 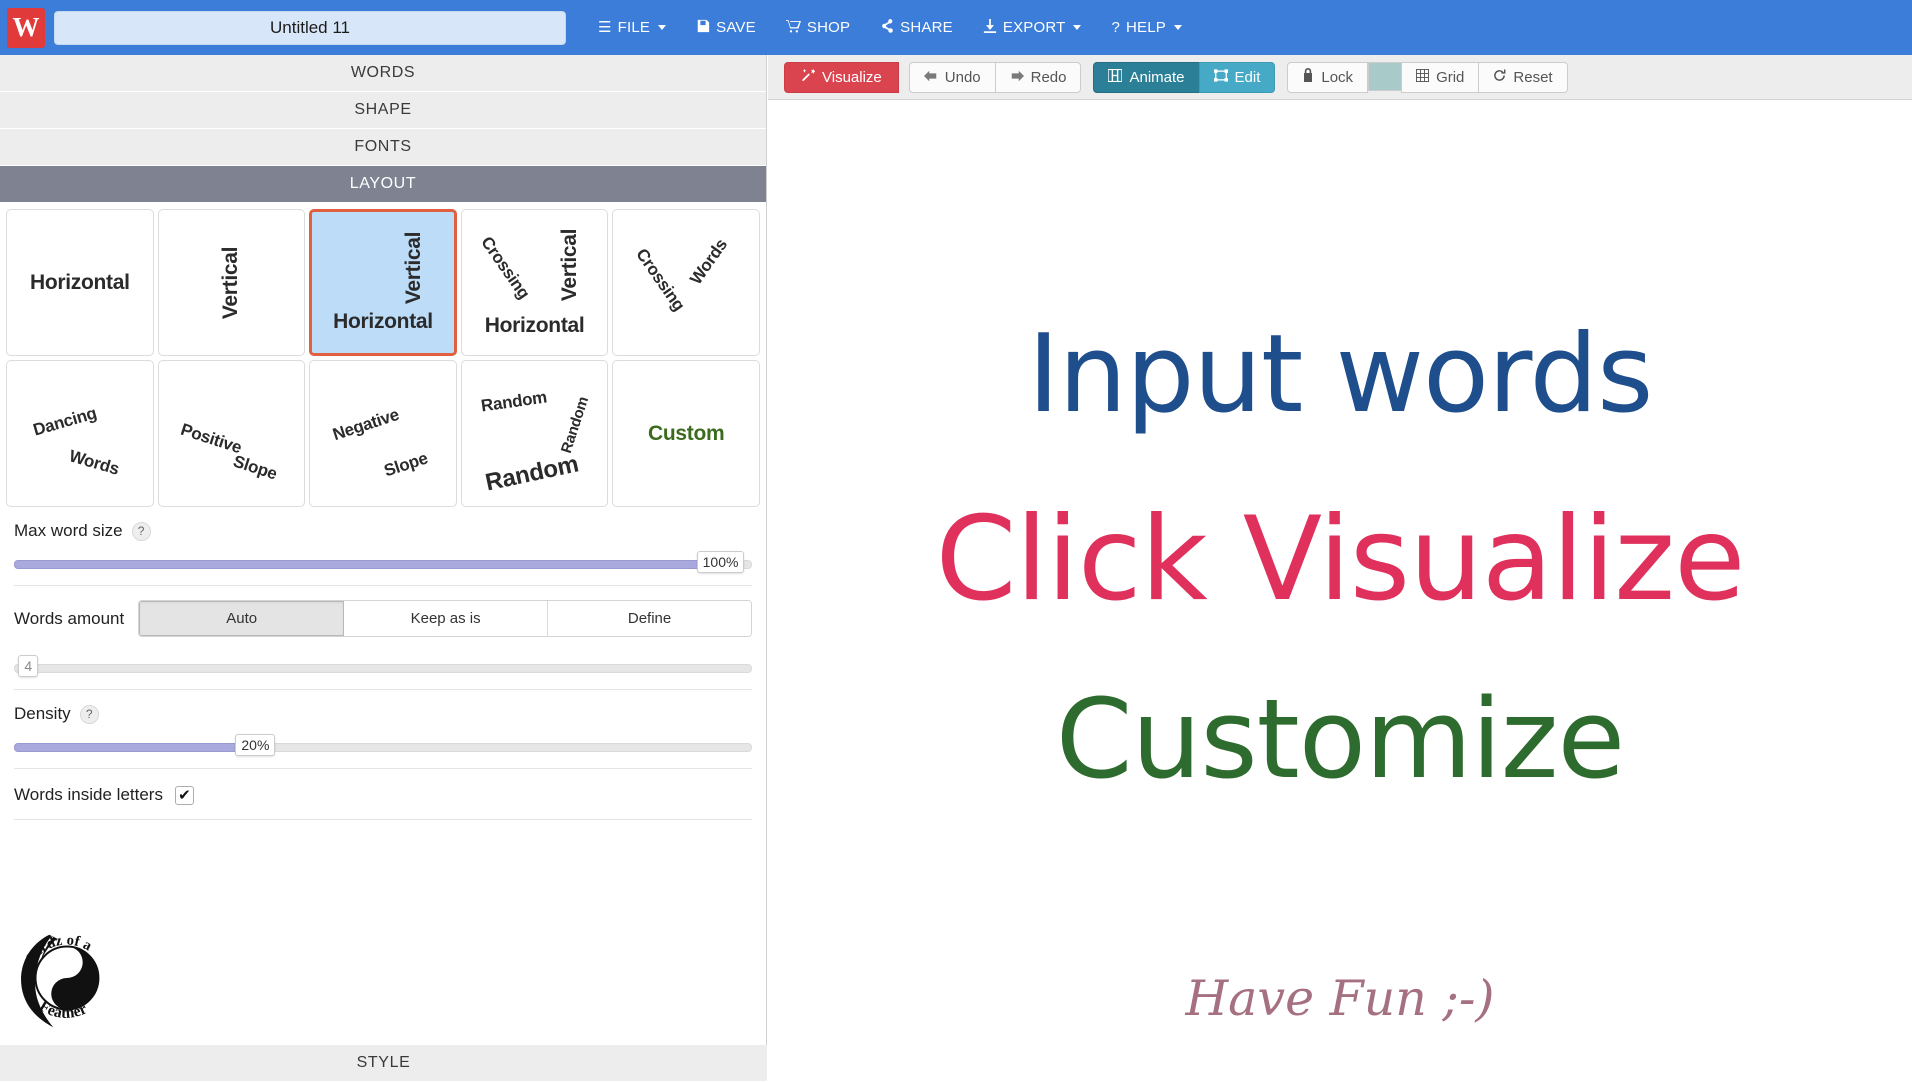 What do you see at coordinates (242, 618) in the screenshot?
I see `words-amount-option-auto: Auto` at bounding box center [242, 618].